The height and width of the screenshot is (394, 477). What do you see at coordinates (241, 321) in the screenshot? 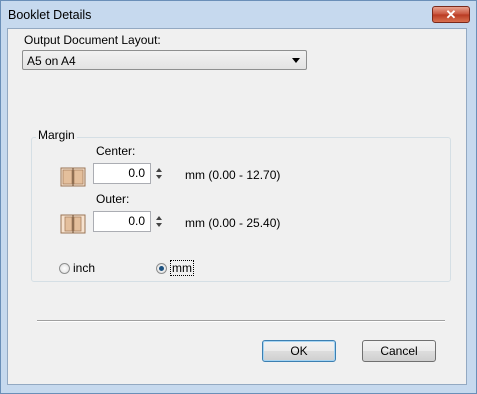
I see `separator` at bounding box center [241, 321].